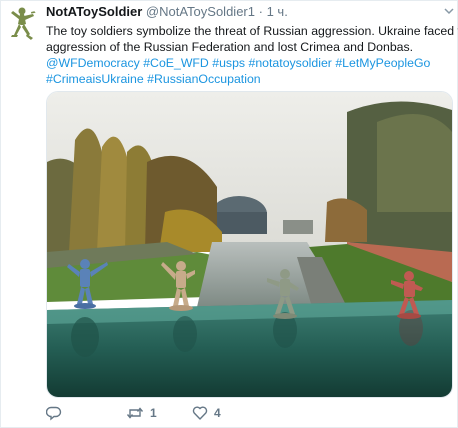 The width and height of the screenshot is (458, 428). I want to click on reply-icon, so click(54, 413).